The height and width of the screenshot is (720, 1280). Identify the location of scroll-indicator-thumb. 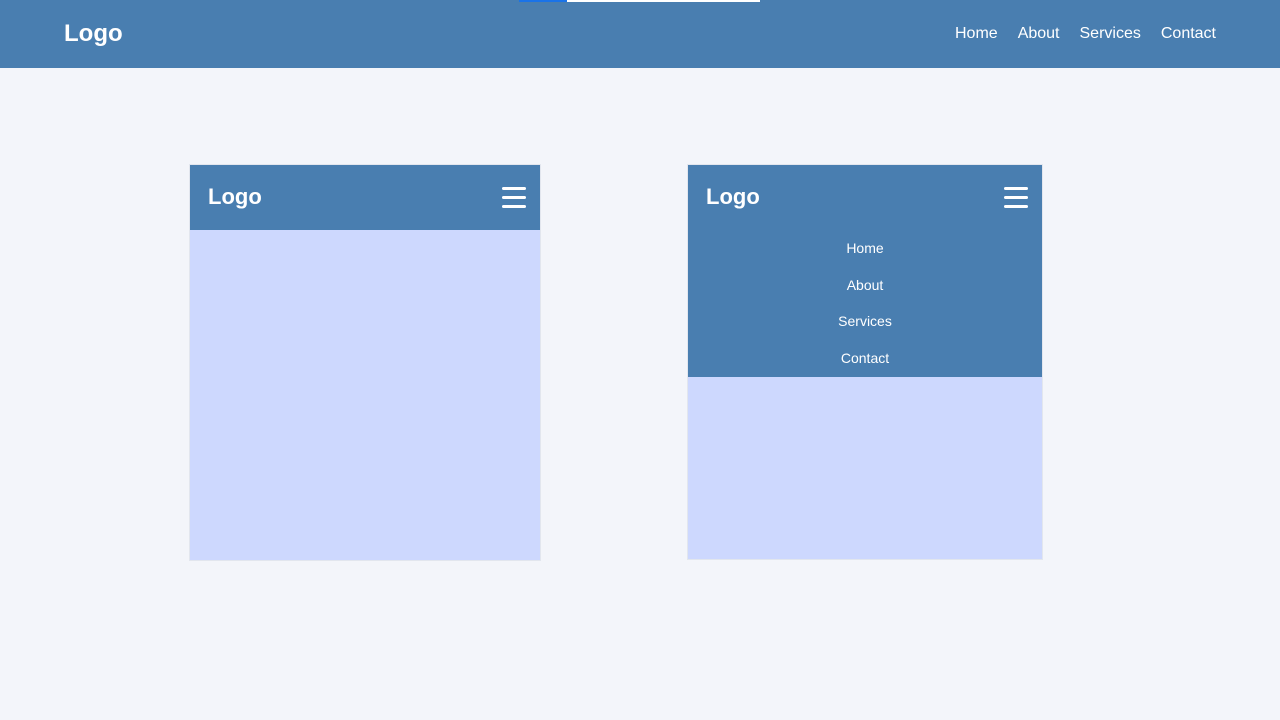
(543, 1).